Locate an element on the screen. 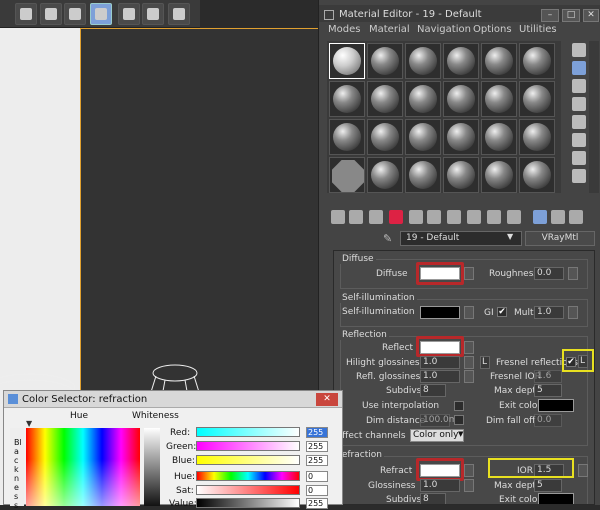 The height and width of the screenshot is (510, 600). red-field: 255 is located at coordinates (317, 432).